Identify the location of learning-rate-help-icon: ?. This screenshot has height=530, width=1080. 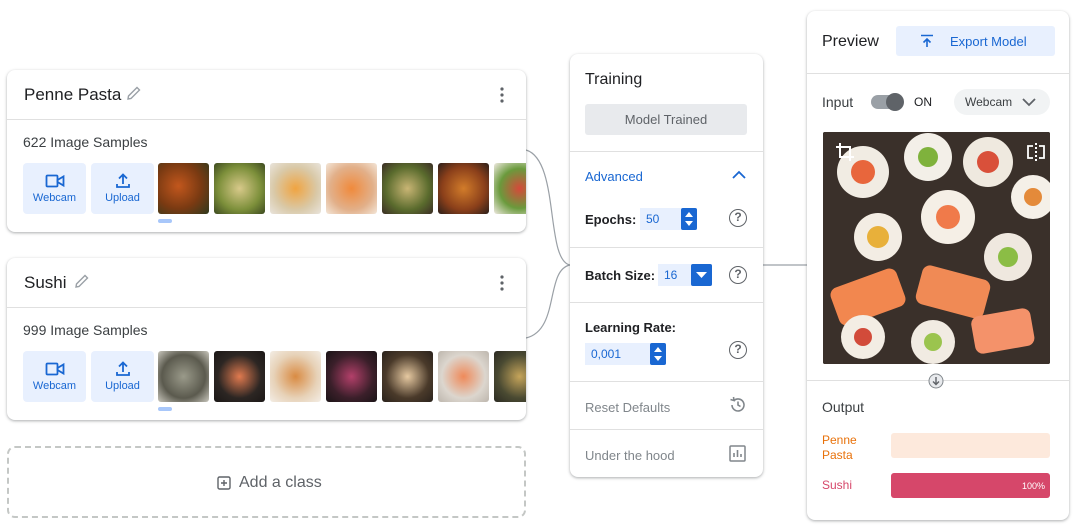
(738, 350).